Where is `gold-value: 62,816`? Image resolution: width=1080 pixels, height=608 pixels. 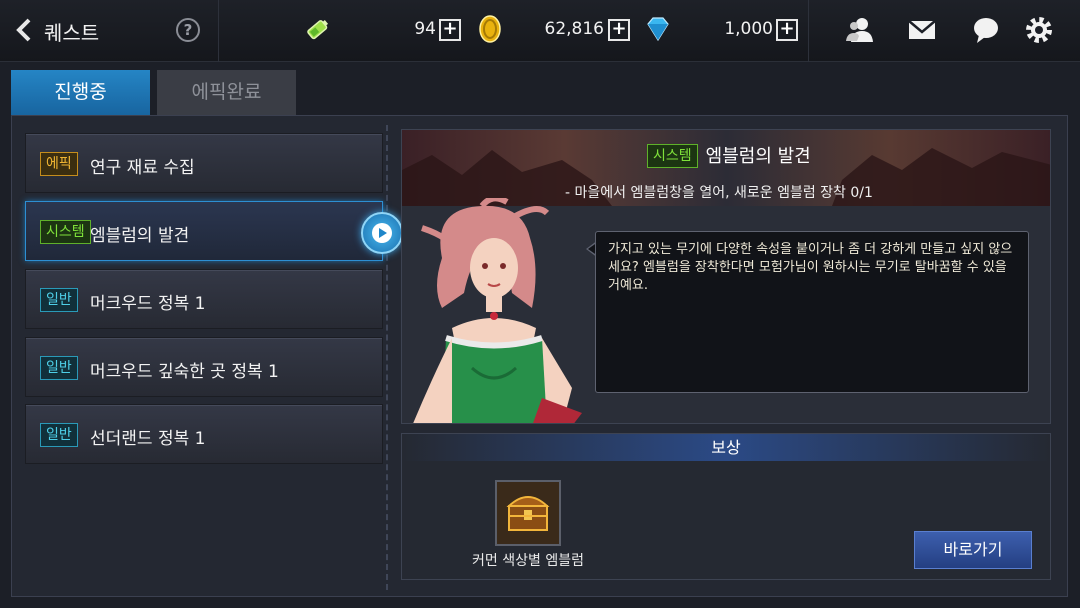
gold-value: 62,816 is located at coordinates (574, 29).